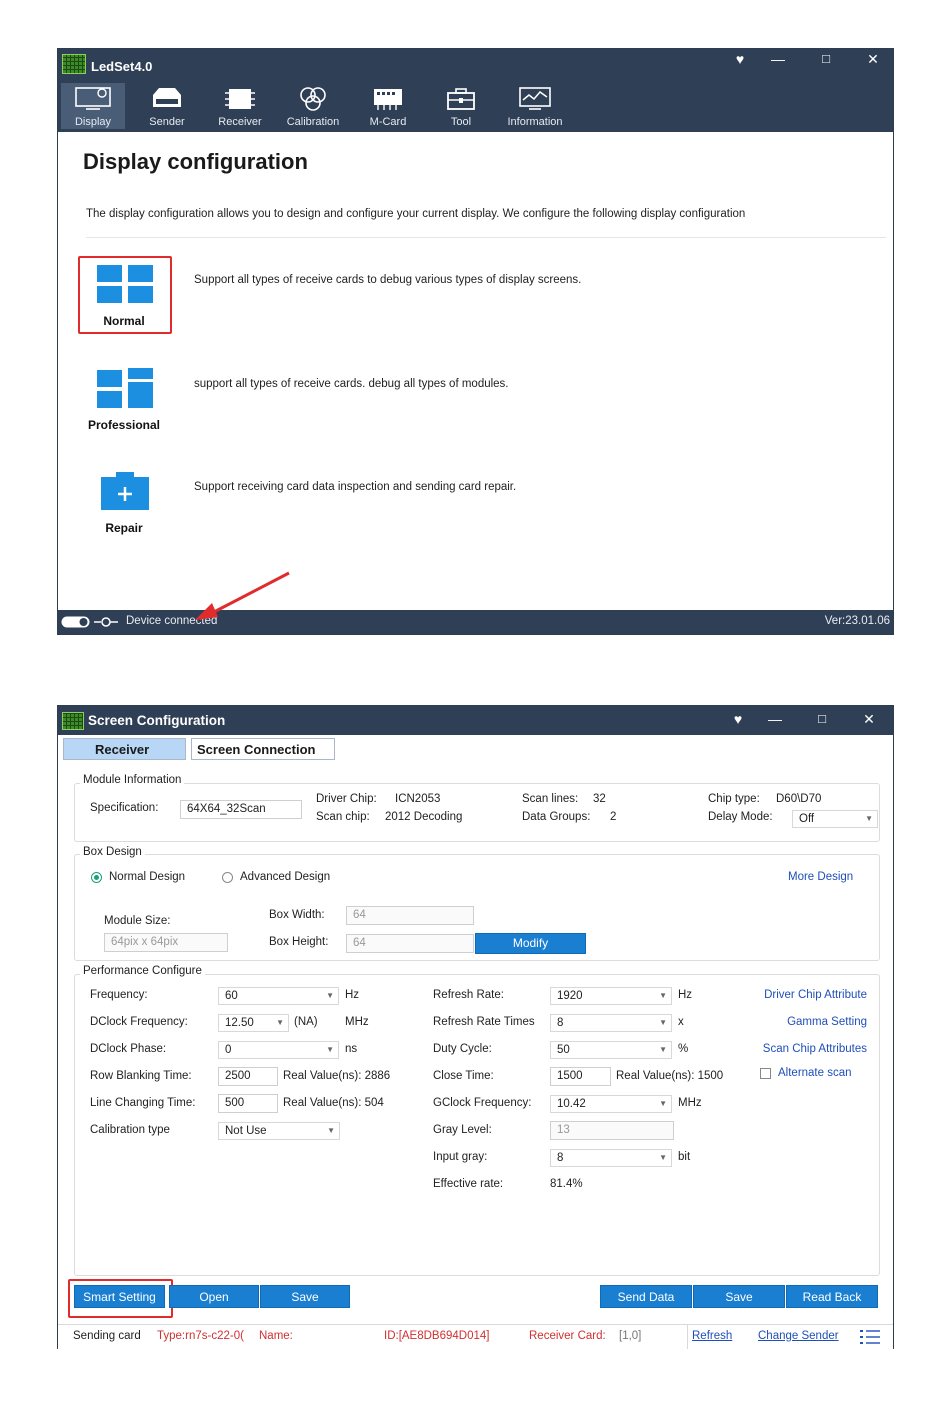 This screenshot has width=950, height=1422. I want to click on line-changing-field: 500, so click(248, 1103).